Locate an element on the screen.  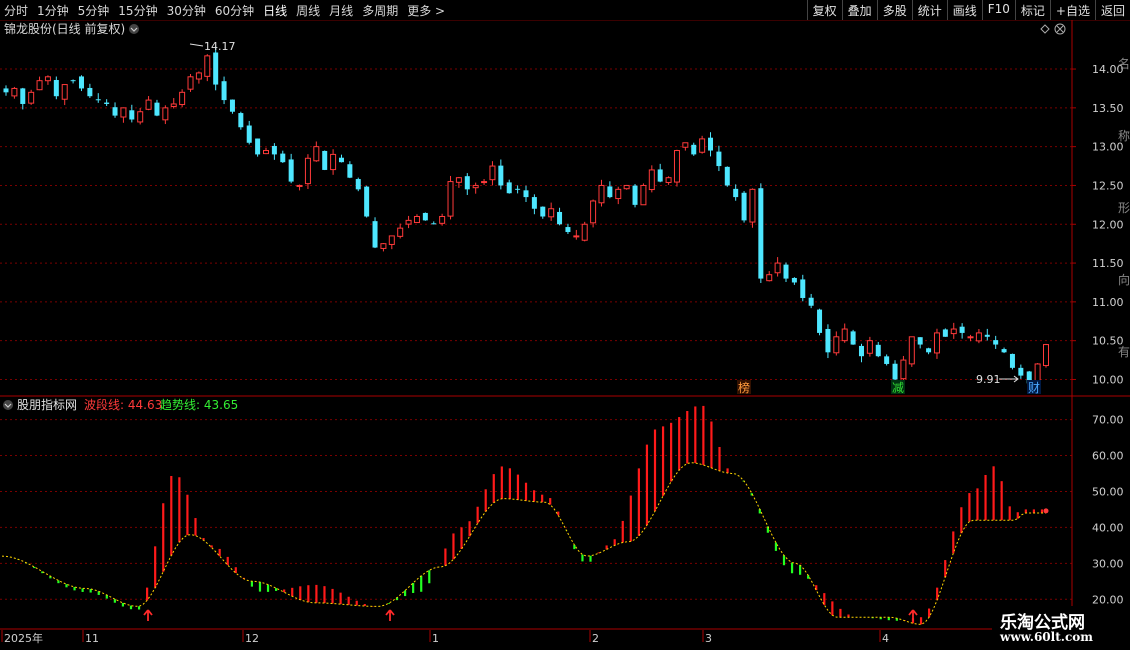
toolbar-button: 统计 is located at coordinates (929, 10).